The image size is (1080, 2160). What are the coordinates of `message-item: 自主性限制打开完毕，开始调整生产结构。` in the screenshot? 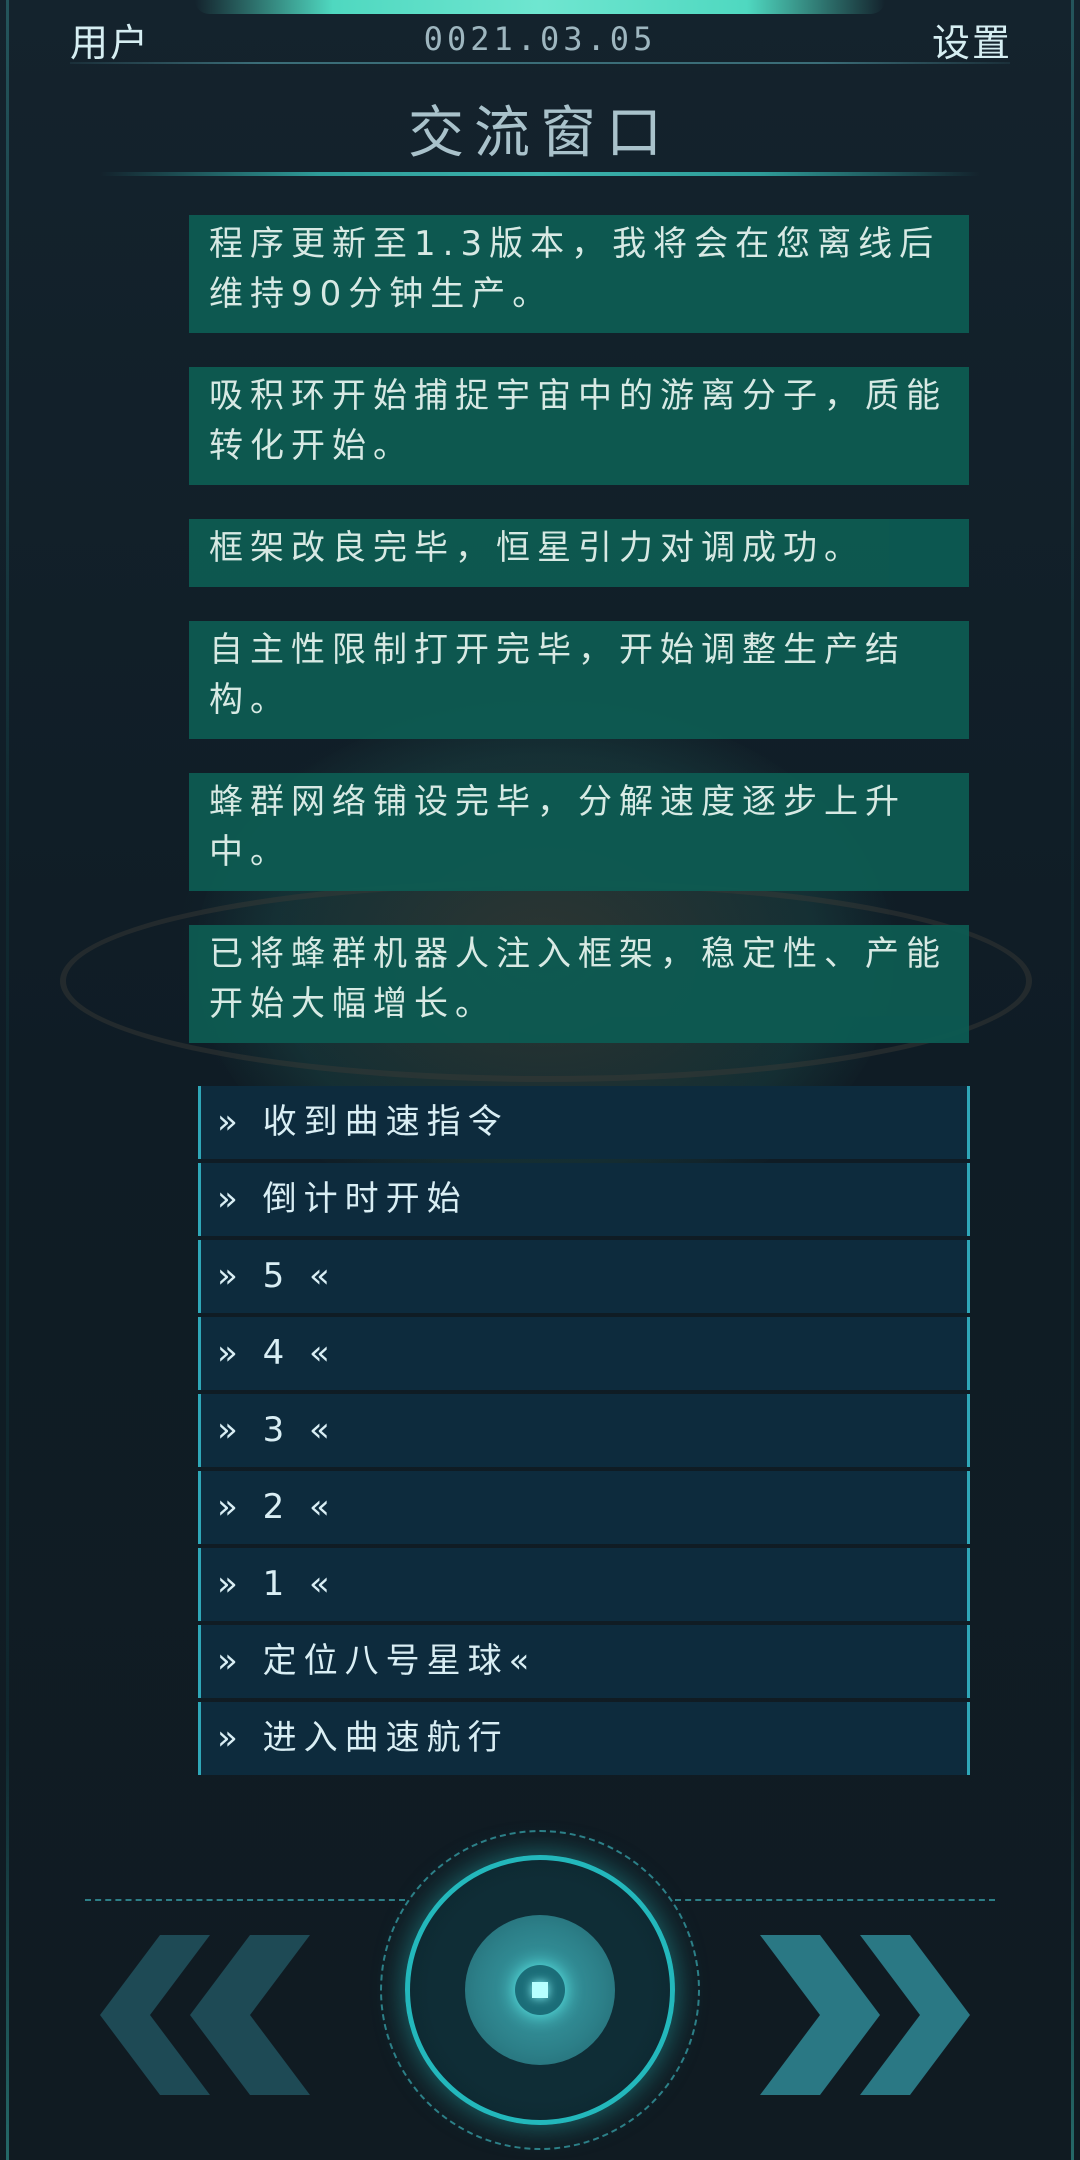 It's located at (579, 680).